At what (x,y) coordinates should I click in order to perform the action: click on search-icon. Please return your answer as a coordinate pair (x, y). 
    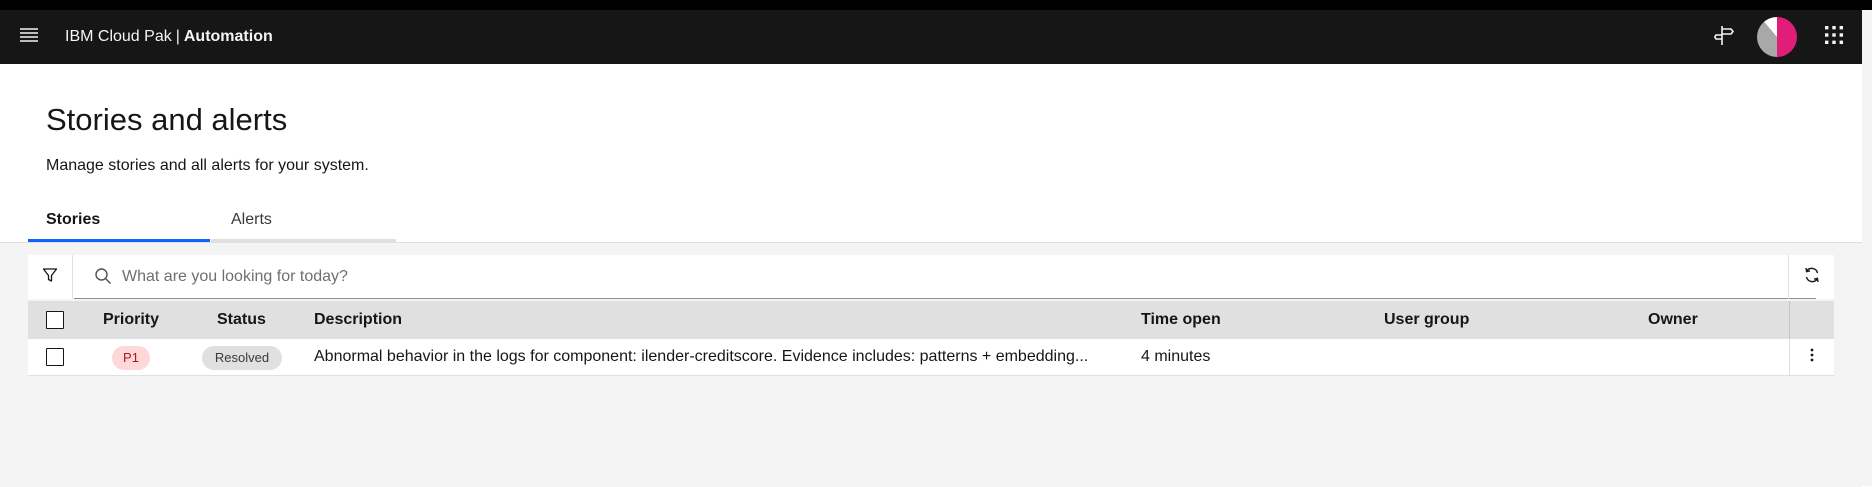
    Looking at the image, I should click on (104, 277).